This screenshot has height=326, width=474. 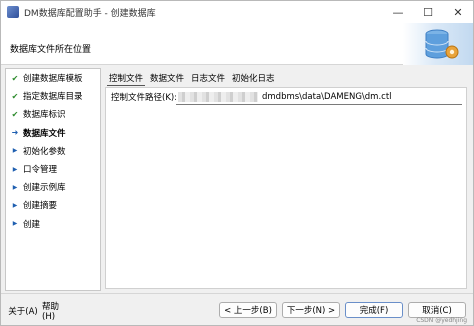 What do you see at coordinates (327, 97) in the screenshot?
I see `control-file-path-value: dmdbms\data\DAMENG\dm.ctl` at bounding box center [327, 97].